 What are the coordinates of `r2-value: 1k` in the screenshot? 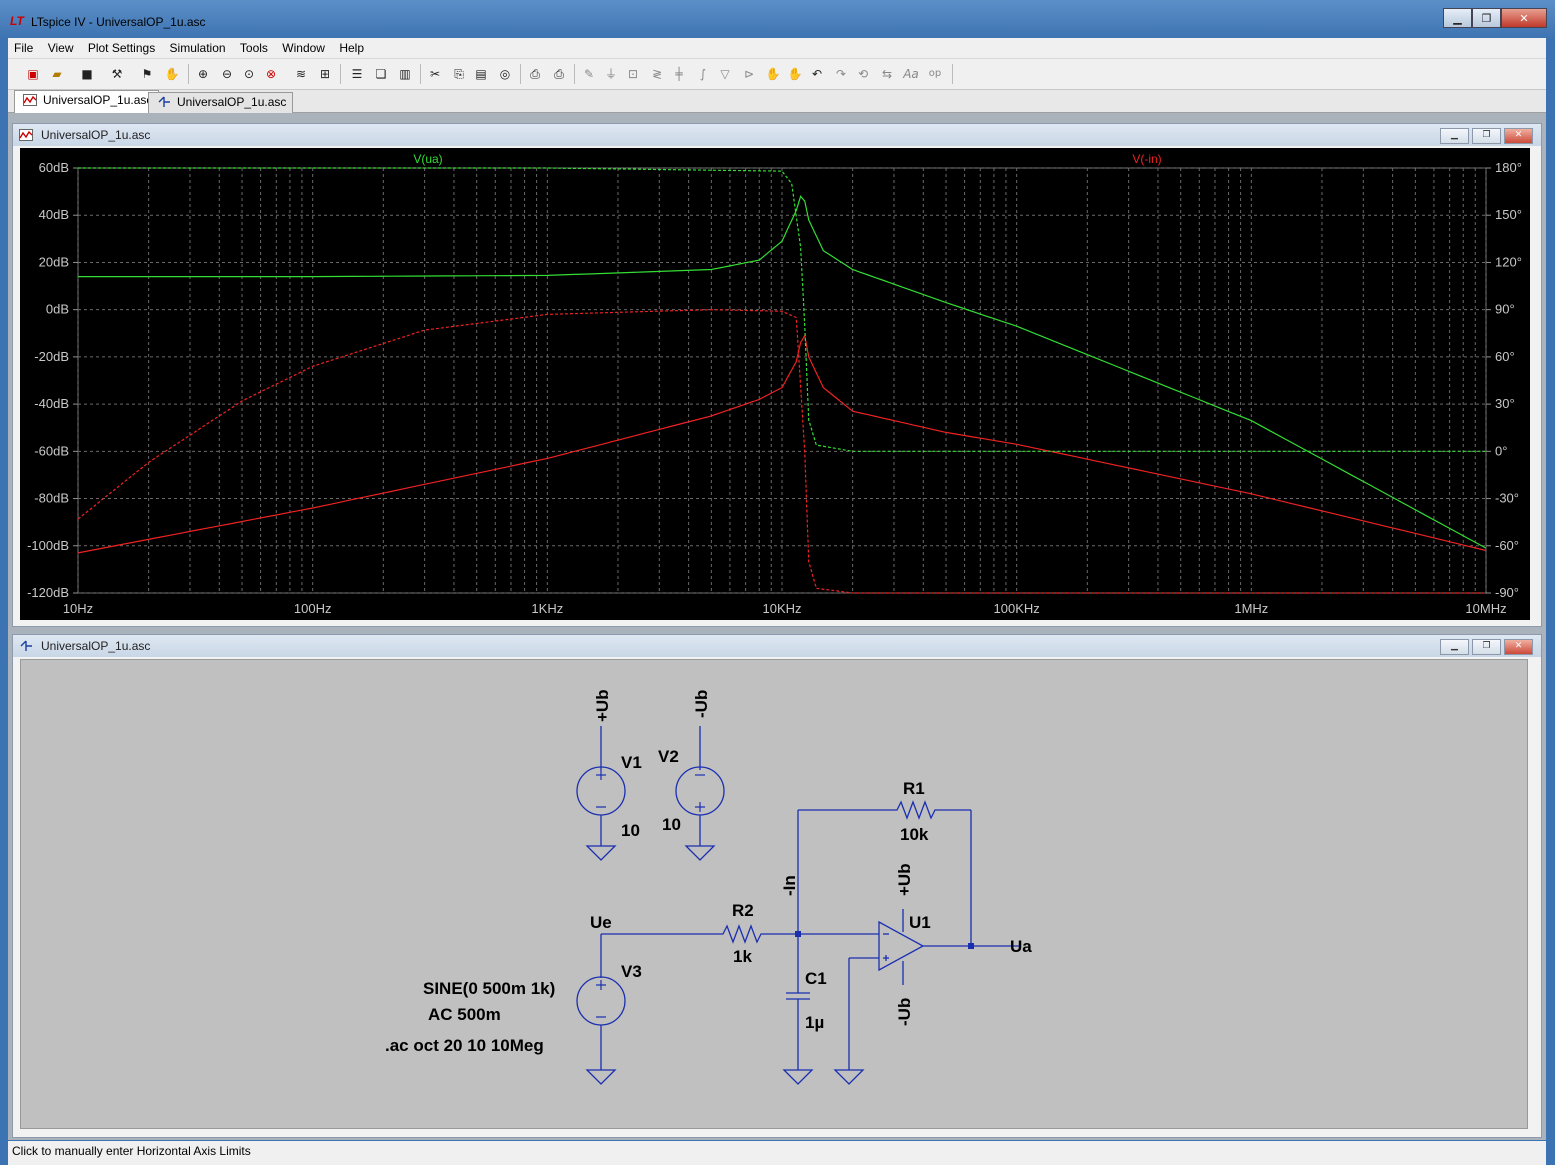 It's located at (742, 956).